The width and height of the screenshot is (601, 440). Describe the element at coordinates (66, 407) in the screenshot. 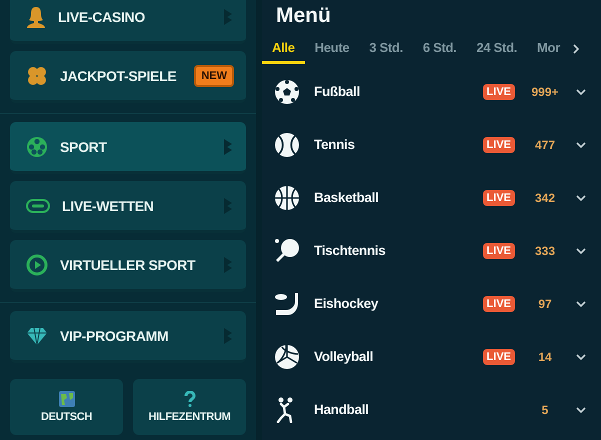

I see `footer-button: DEUTSCH` at that location.